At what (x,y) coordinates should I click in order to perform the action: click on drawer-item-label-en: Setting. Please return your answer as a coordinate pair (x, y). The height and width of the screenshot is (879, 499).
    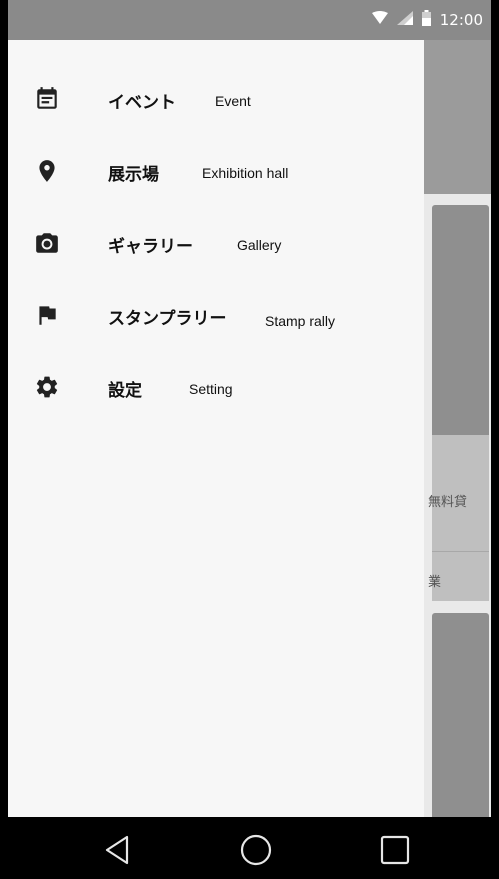
    Looking at the image, I should click on (211, 389).